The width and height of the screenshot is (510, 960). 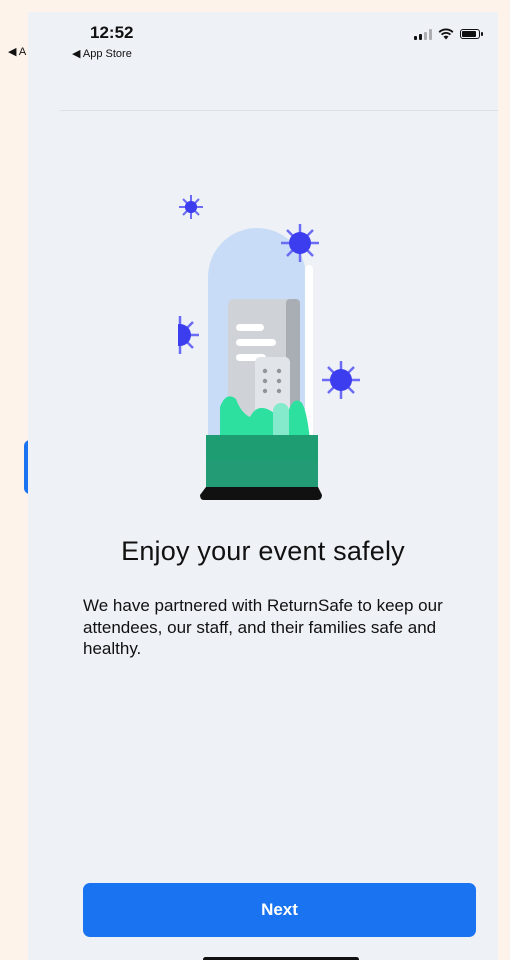 I want to click on wifi-icon, so click(x=446, y=34).